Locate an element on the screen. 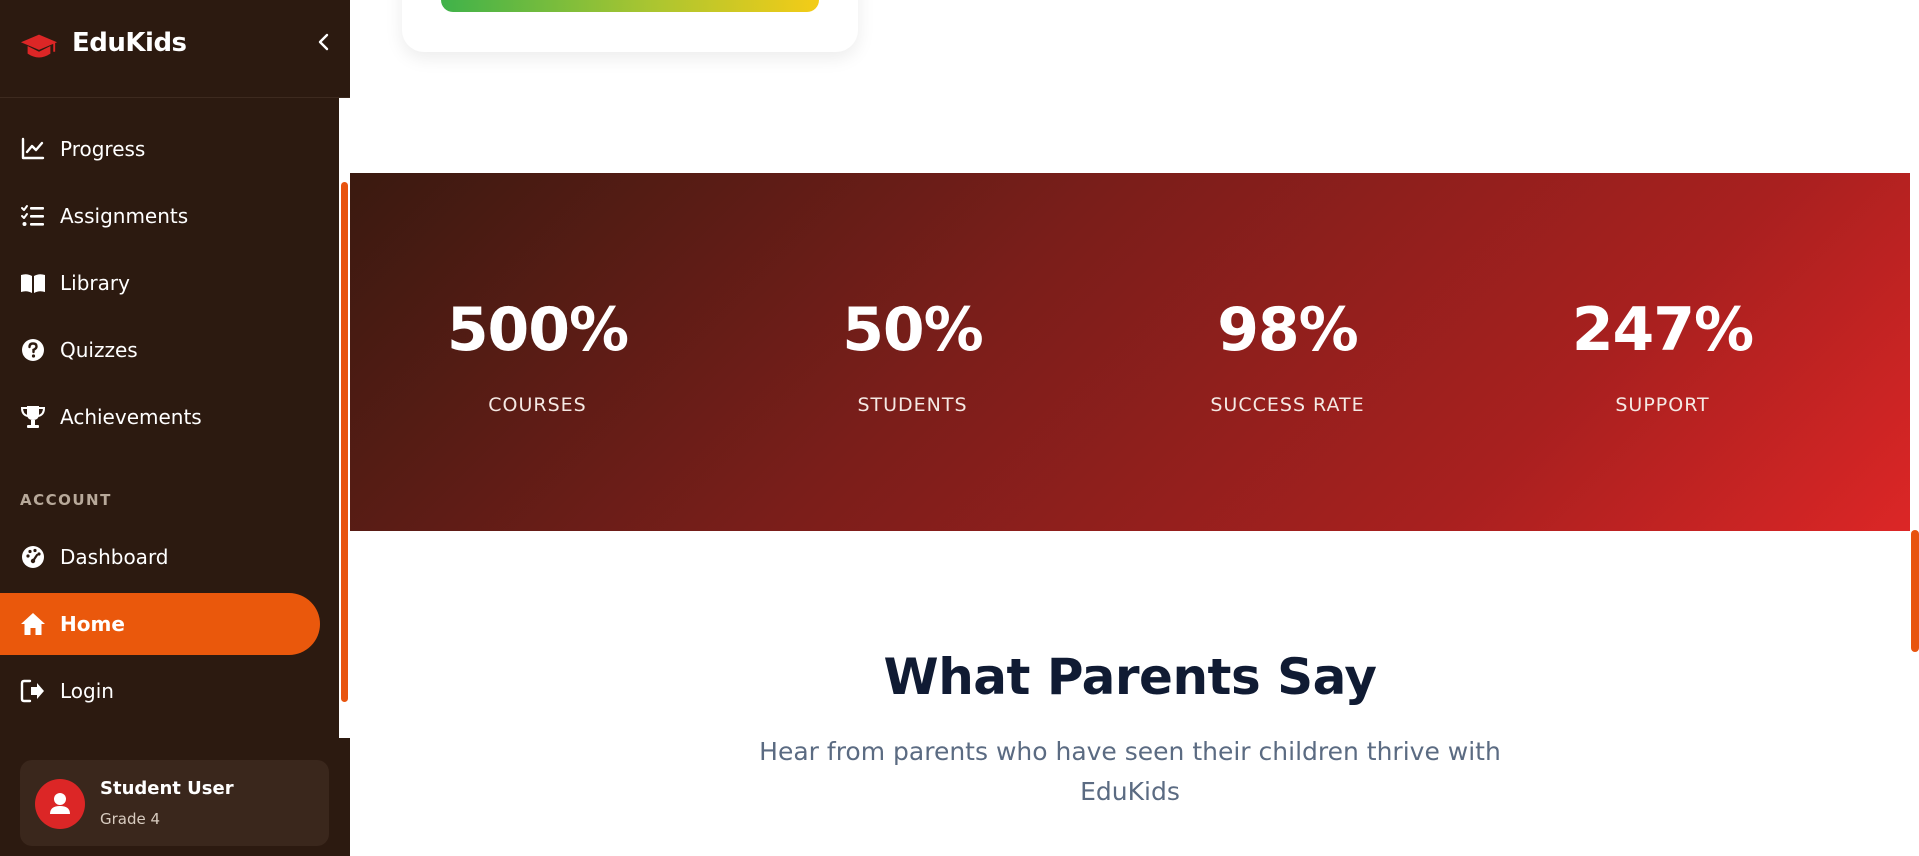  user-name: Student User is located at coordinates (167, 788).